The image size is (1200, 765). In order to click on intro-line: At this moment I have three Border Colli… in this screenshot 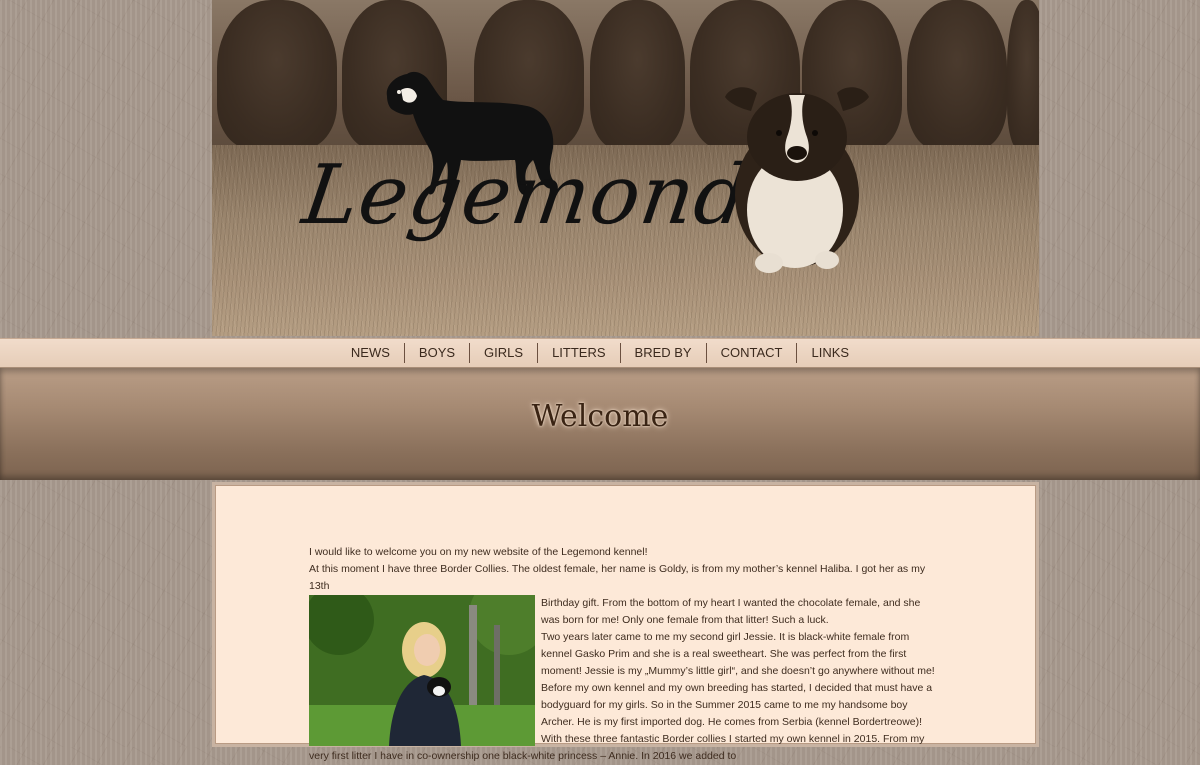, I will do `click(617, 577)`.